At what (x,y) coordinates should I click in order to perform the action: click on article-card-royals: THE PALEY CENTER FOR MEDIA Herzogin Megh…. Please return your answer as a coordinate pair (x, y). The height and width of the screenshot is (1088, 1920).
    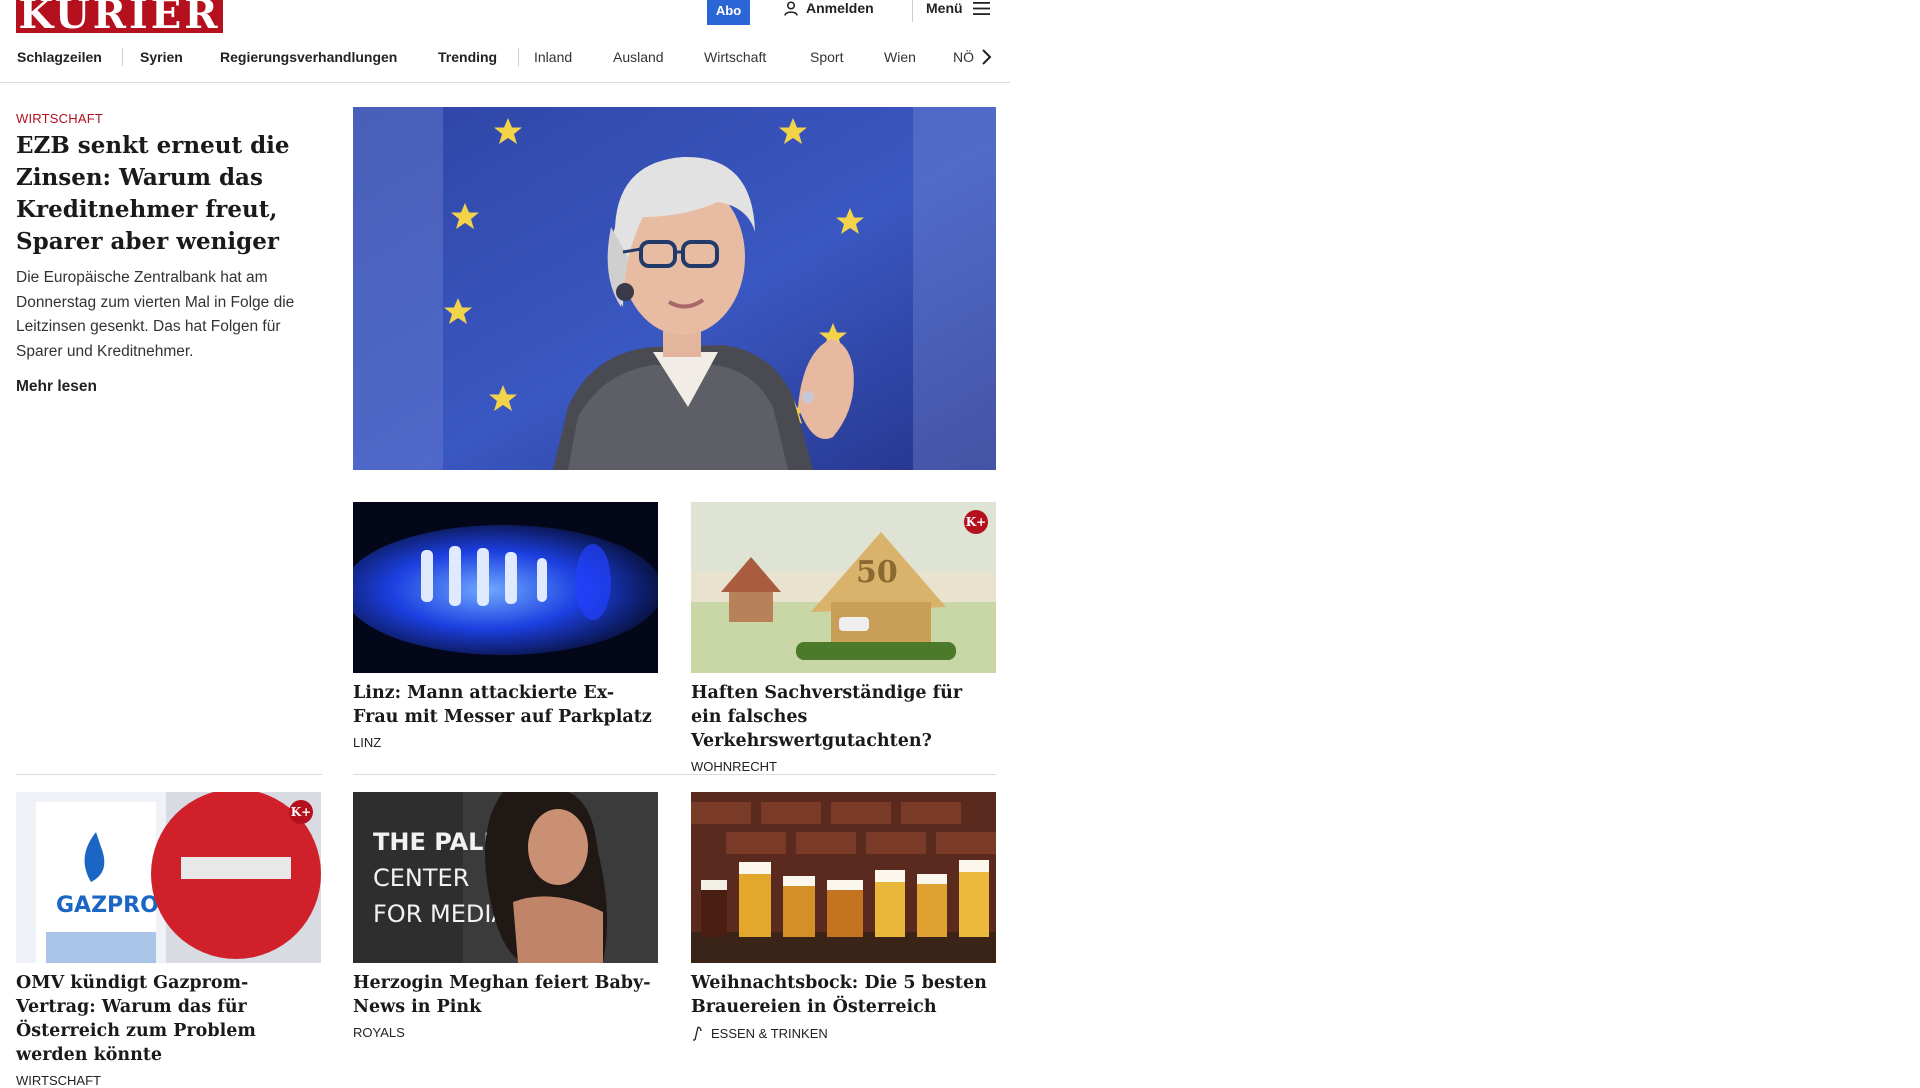
    Looking at the image, I should click on (505, 916).